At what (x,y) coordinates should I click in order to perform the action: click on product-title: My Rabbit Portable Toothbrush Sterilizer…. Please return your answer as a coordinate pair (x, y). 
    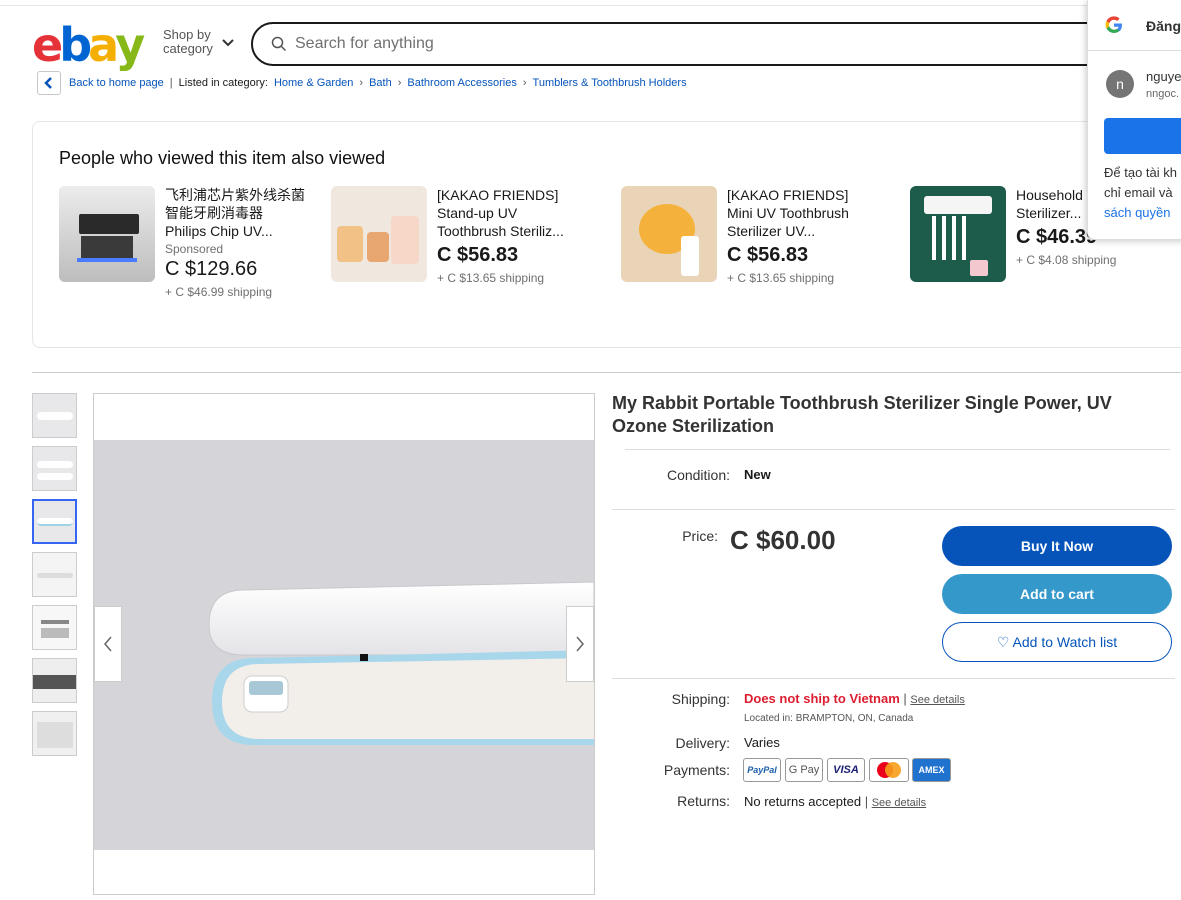
    Looking at the image, I should click on (862, 414).